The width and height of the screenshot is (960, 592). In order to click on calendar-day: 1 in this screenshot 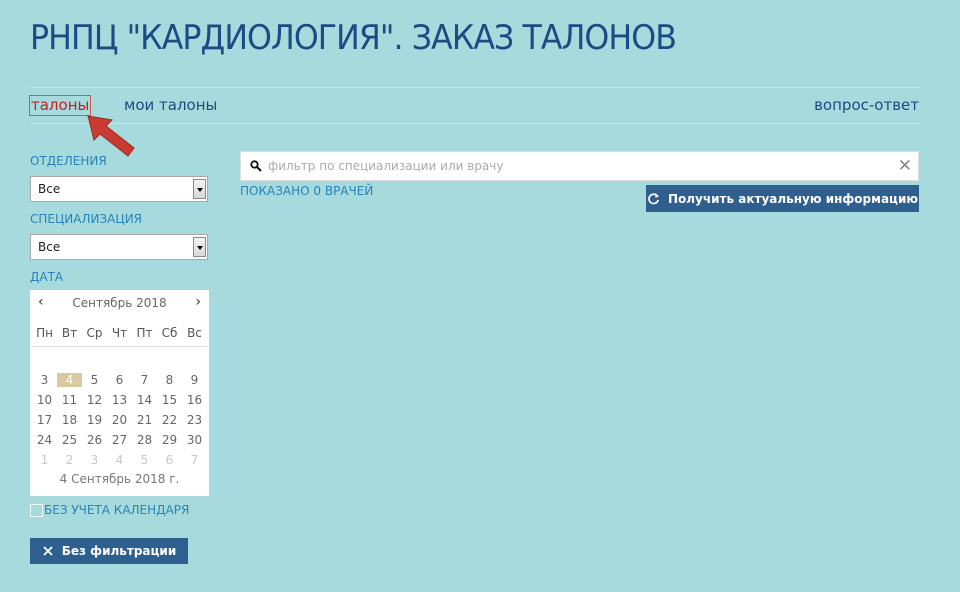, I will do `click(44, 460)`.